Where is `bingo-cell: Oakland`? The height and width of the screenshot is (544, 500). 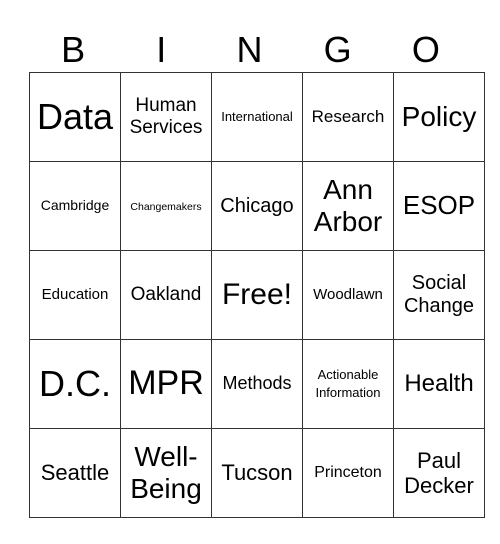
bingo-cell: Oakland is located at coordinates (166, 295).